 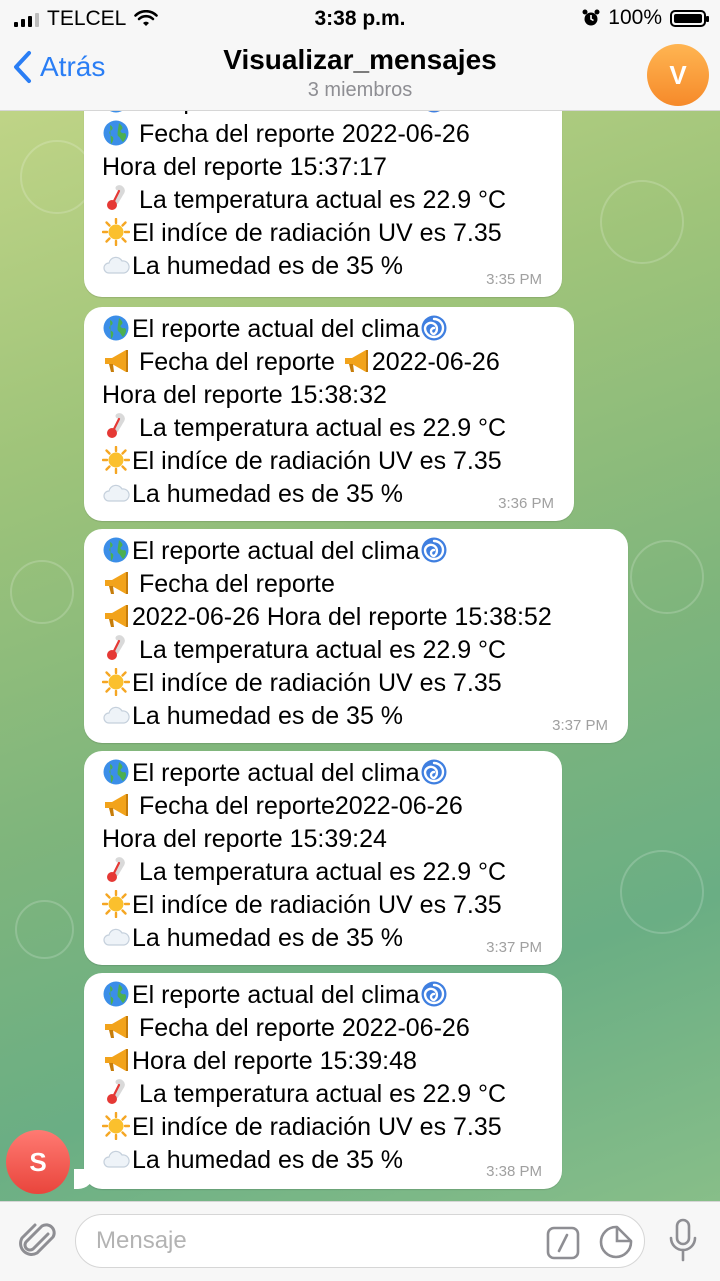 I want to click on sender-avatar: S, so click(x=38, y=1162).